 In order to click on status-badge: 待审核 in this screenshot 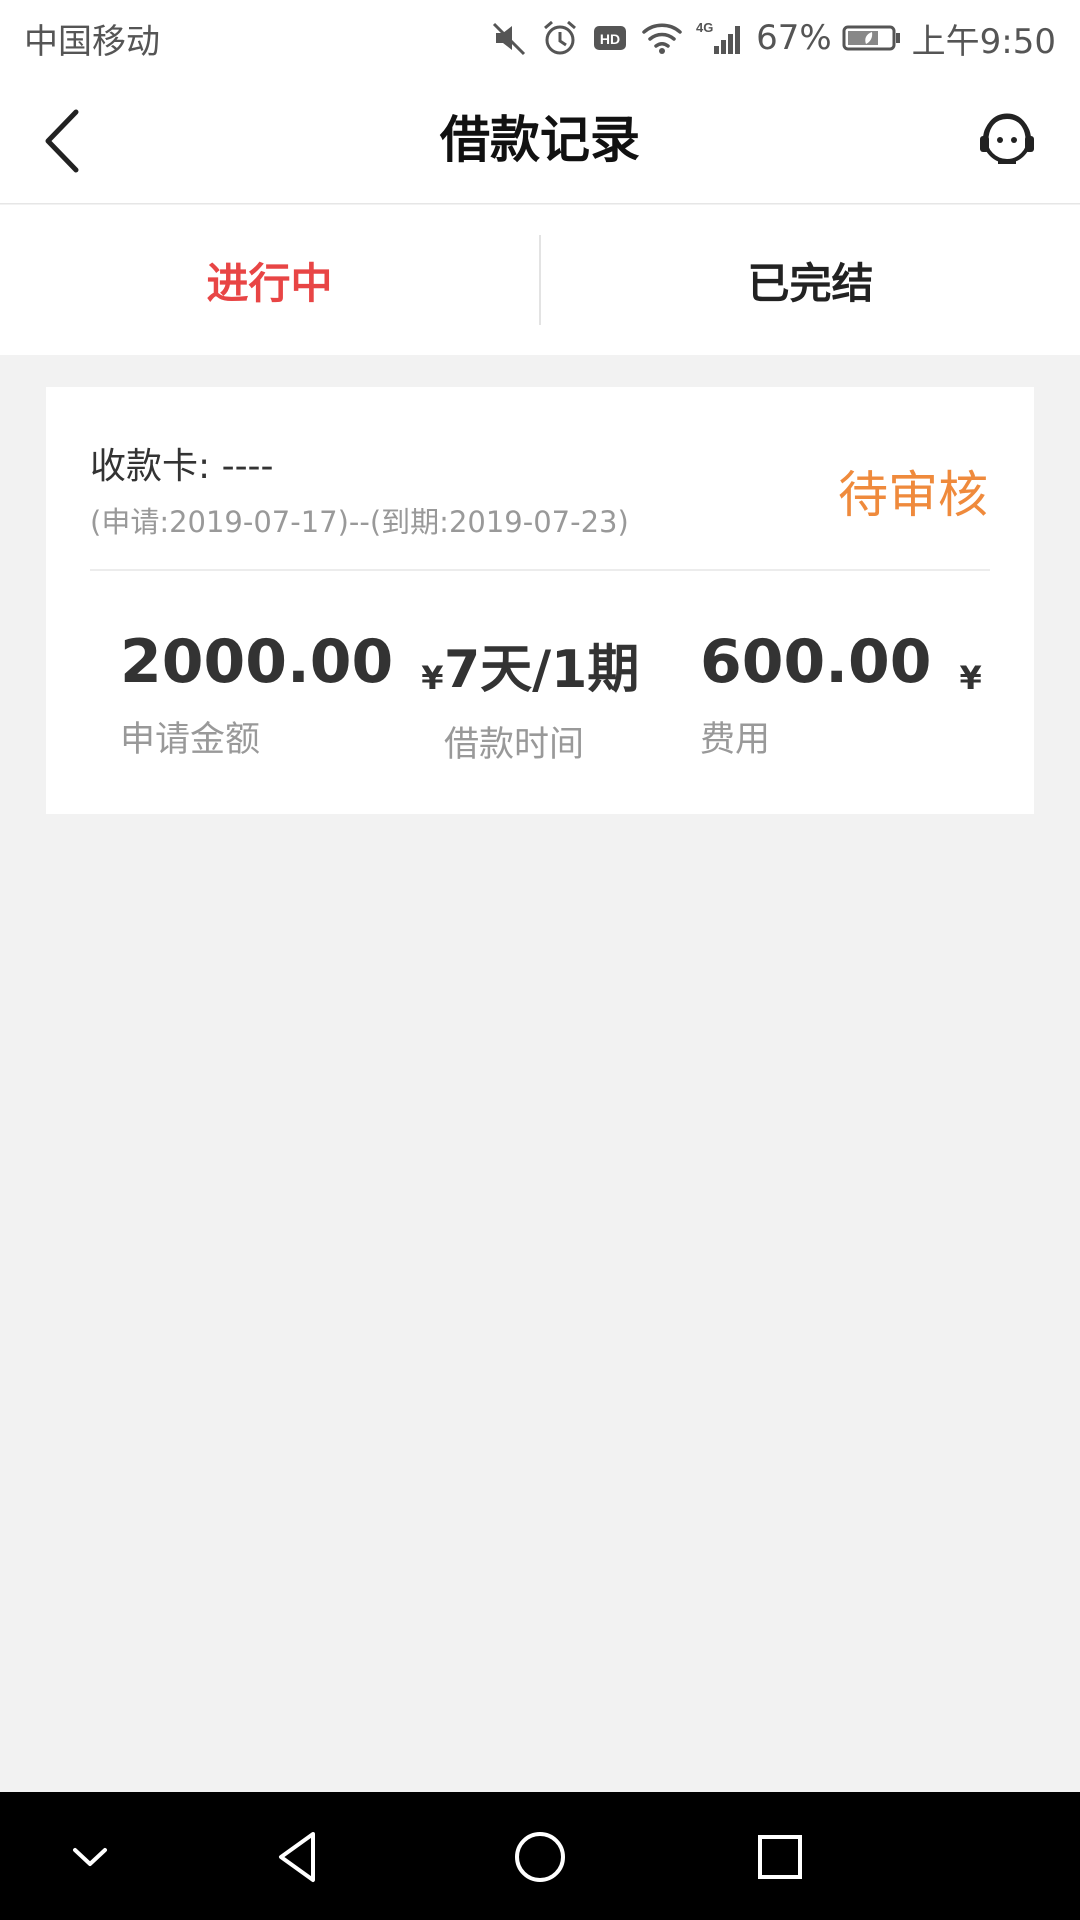, I will do `click(913, 495)`.